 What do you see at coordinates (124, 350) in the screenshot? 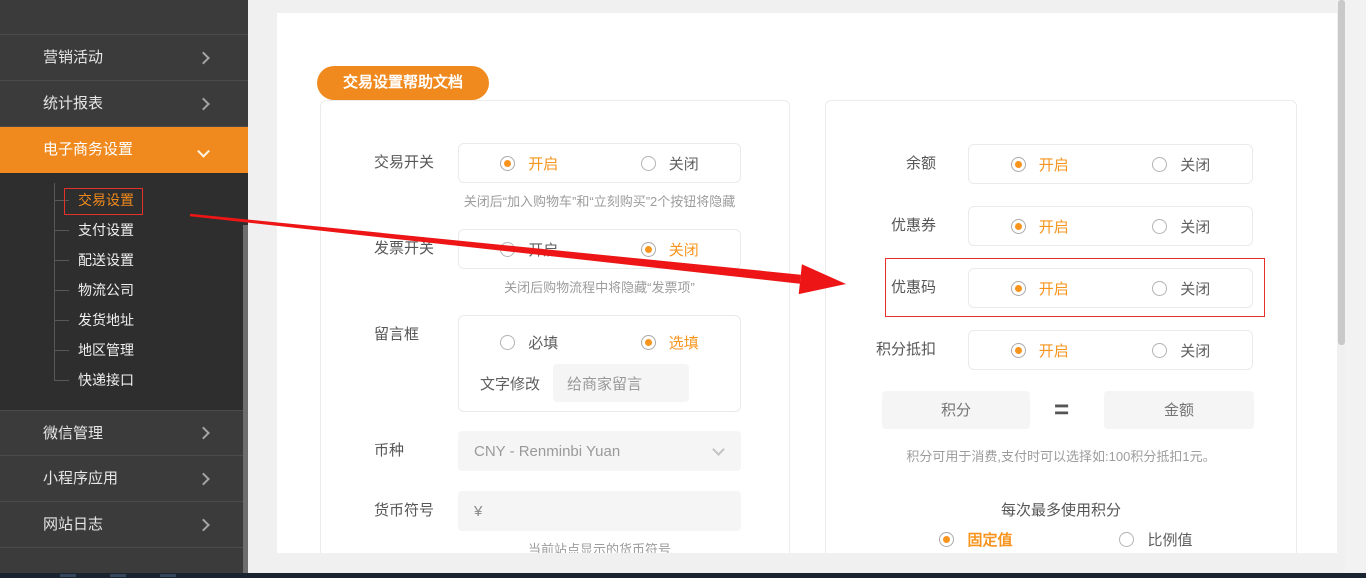
I see `submenu-item-region-management: 地区管理` at bounding box center [124, 350].